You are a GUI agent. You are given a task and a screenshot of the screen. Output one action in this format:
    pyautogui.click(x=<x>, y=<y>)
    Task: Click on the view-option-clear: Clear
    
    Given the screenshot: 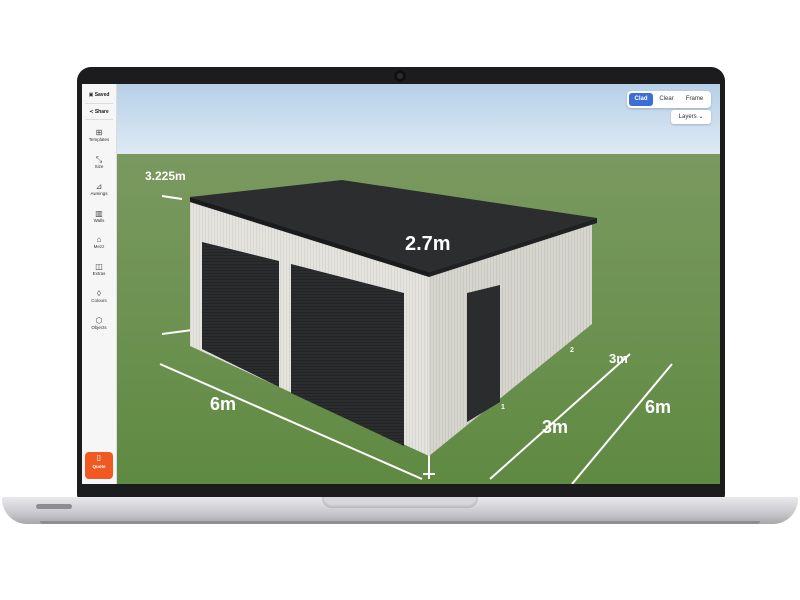 What is the action you would take?
    pyautogui.click(x=666, y=99)
    